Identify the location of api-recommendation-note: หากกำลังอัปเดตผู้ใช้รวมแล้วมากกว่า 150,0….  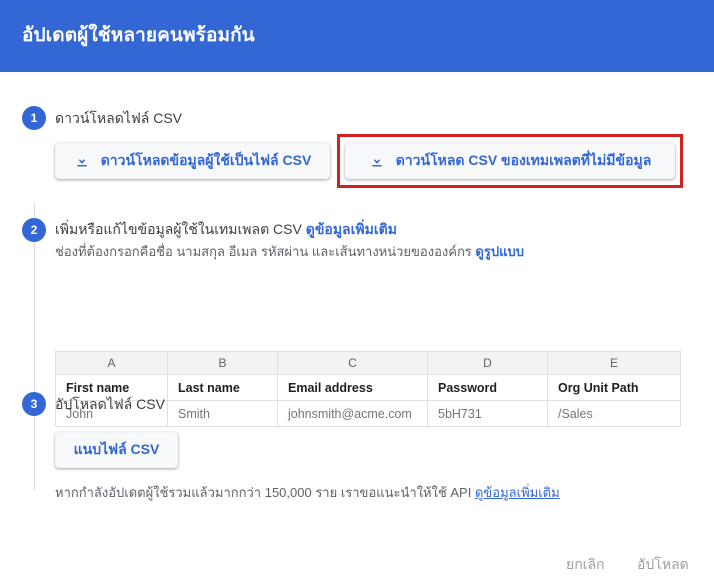
(307, 493).